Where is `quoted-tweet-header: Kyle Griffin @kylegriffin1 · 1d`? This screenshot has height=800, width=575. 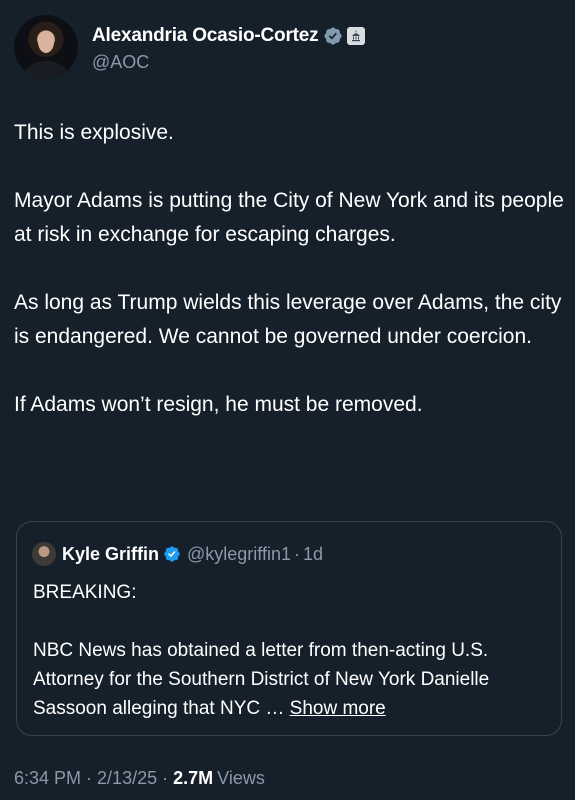
quoted-tweet-header: Kyle Griffin @kylegriffin1 · 1d is located at coordinates (177, 554).